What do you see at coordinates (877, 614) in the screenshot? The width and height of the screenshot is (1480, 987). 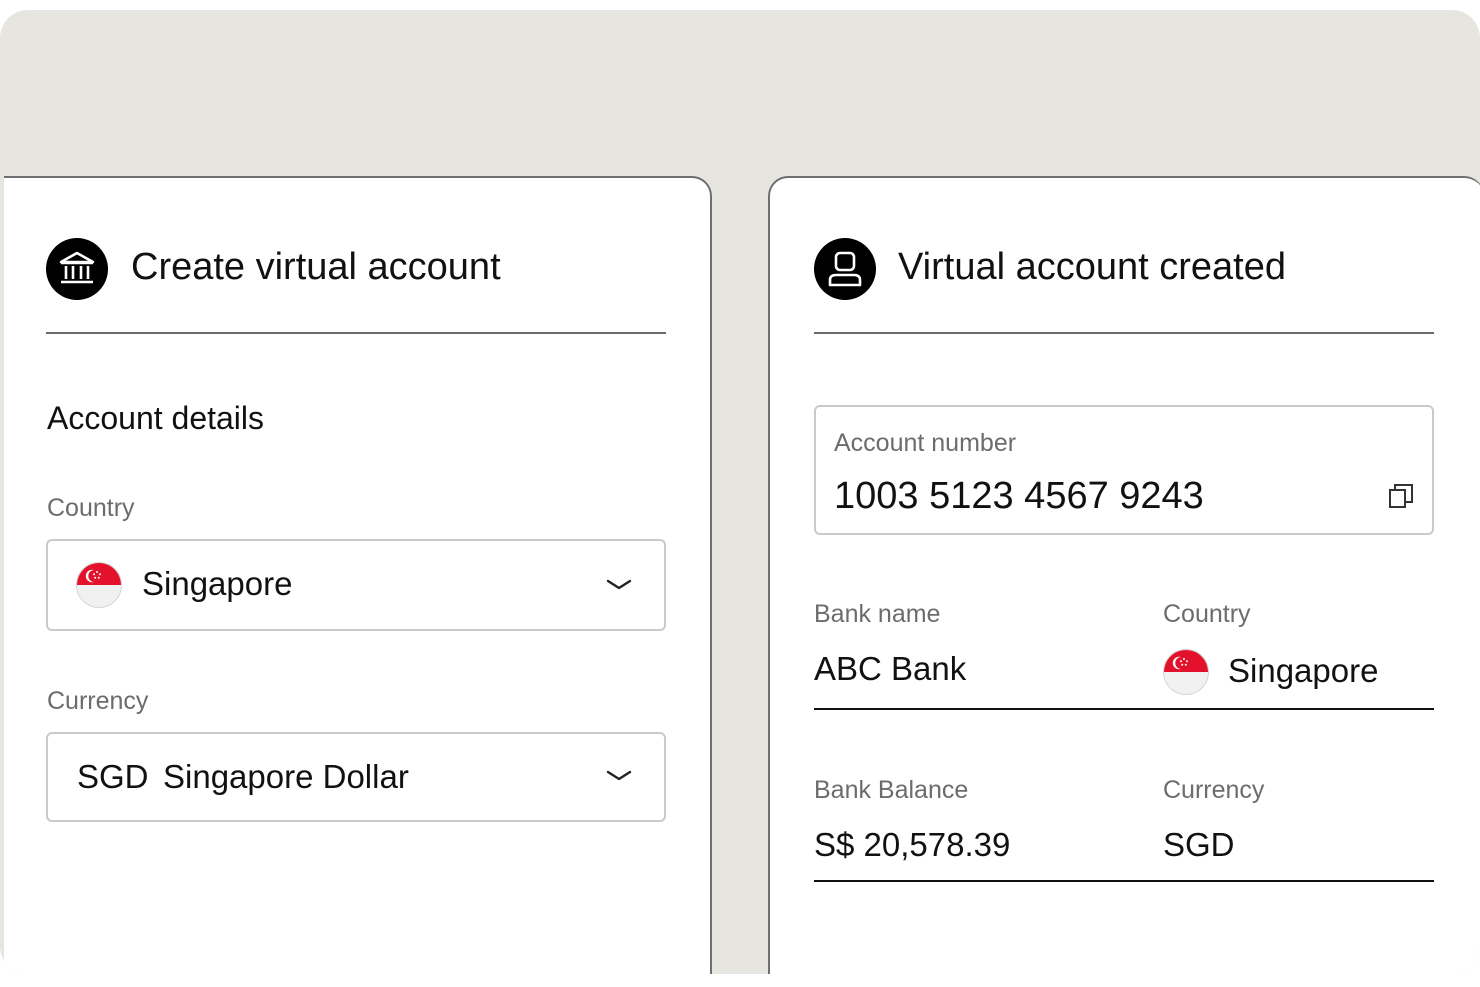 I see `bank-name-label: Bank name` at bounding box center [877, 614].